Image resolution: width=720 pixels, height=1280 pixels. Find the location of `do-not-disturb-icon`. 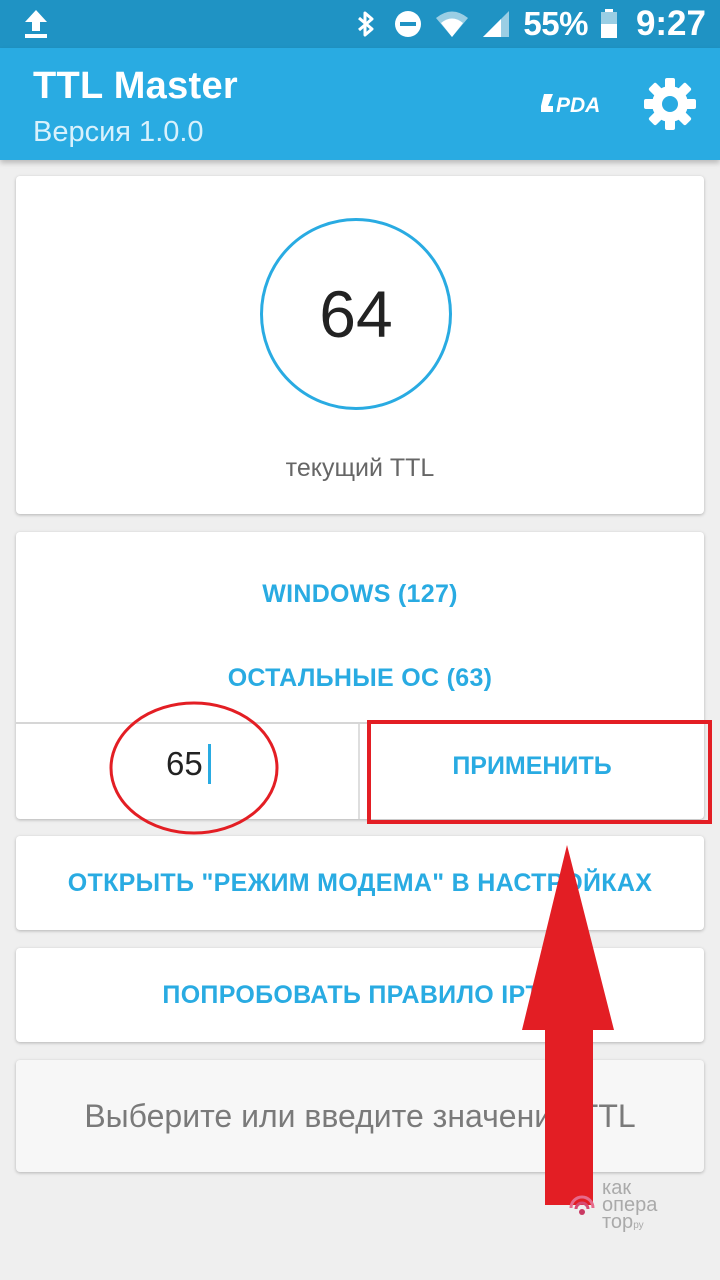

do-not-disturb-icon is located at coordinates (408, 24).